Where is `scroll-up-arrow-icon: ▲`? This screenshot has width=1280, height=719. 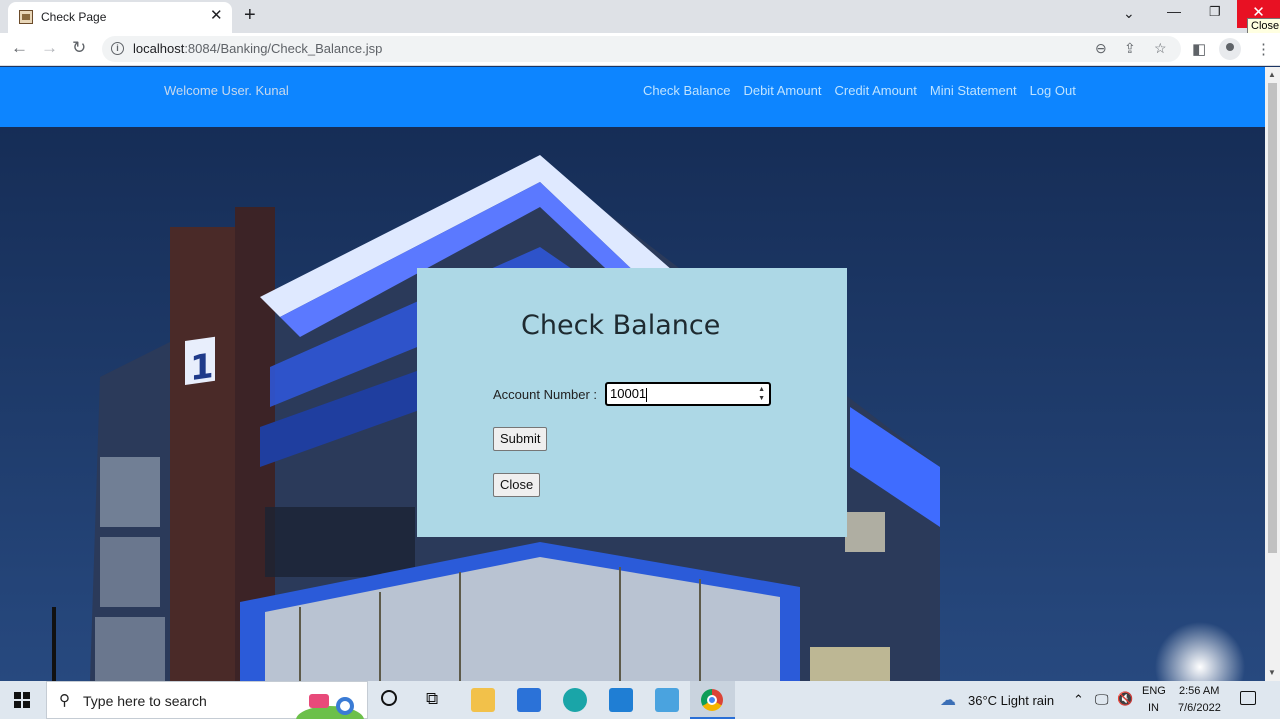 scroll-up-arrow-icon: ▲ is located at coordinates (1272, 74).